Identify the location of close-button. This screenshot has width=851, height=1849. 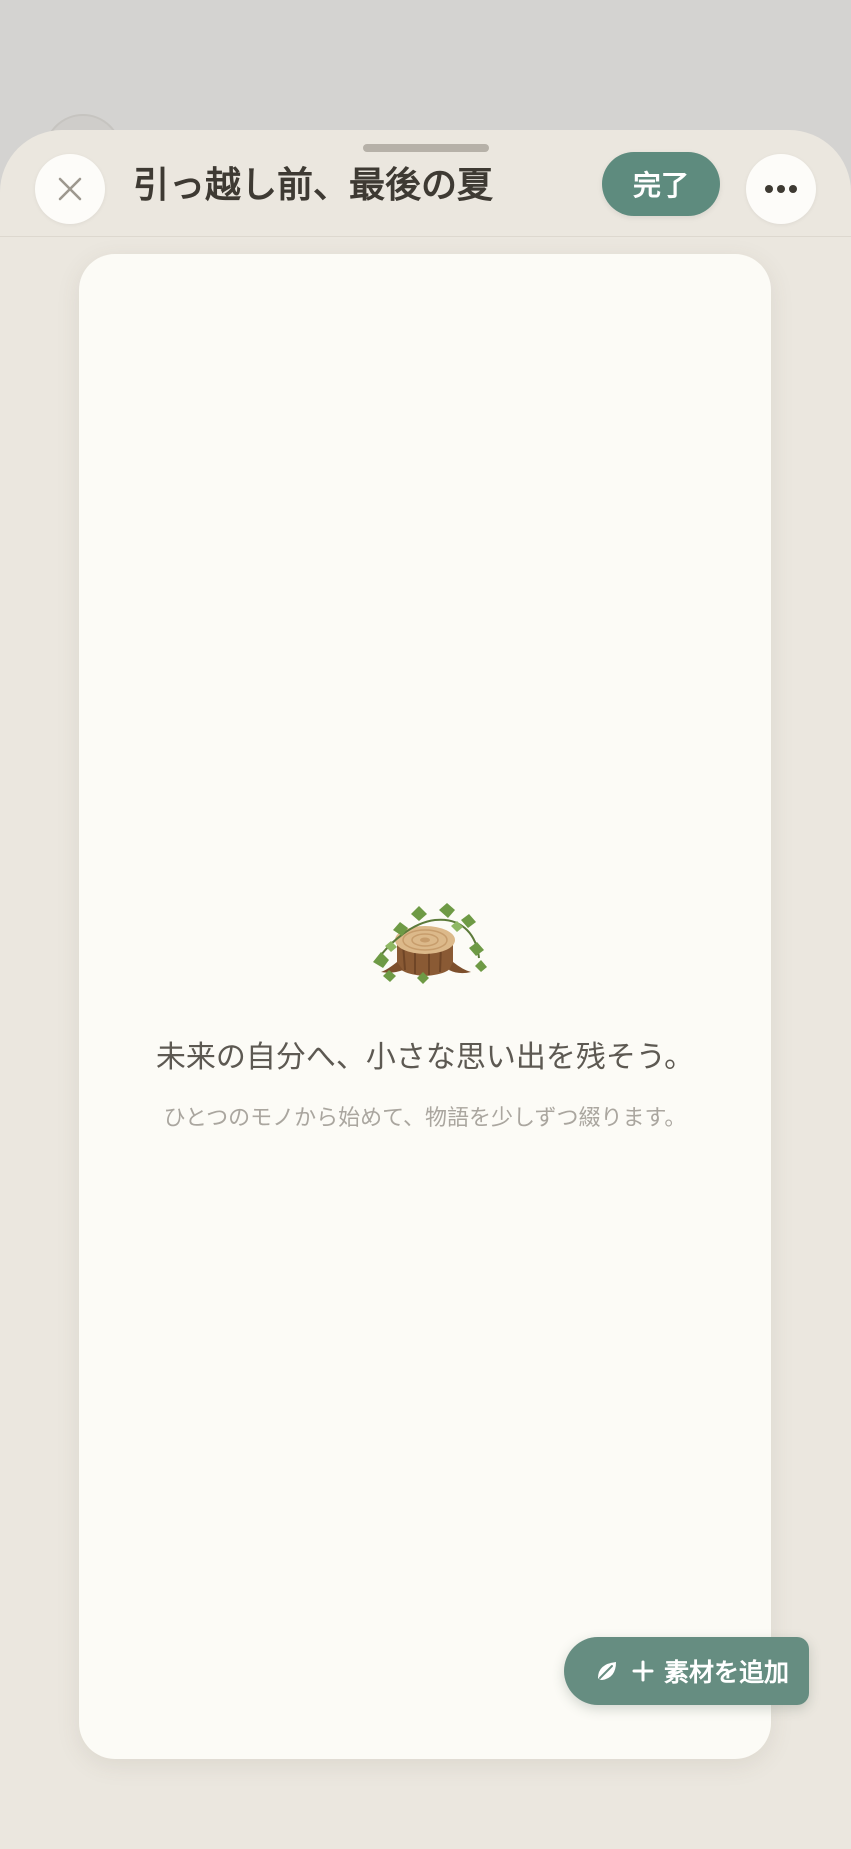
(70, 189).